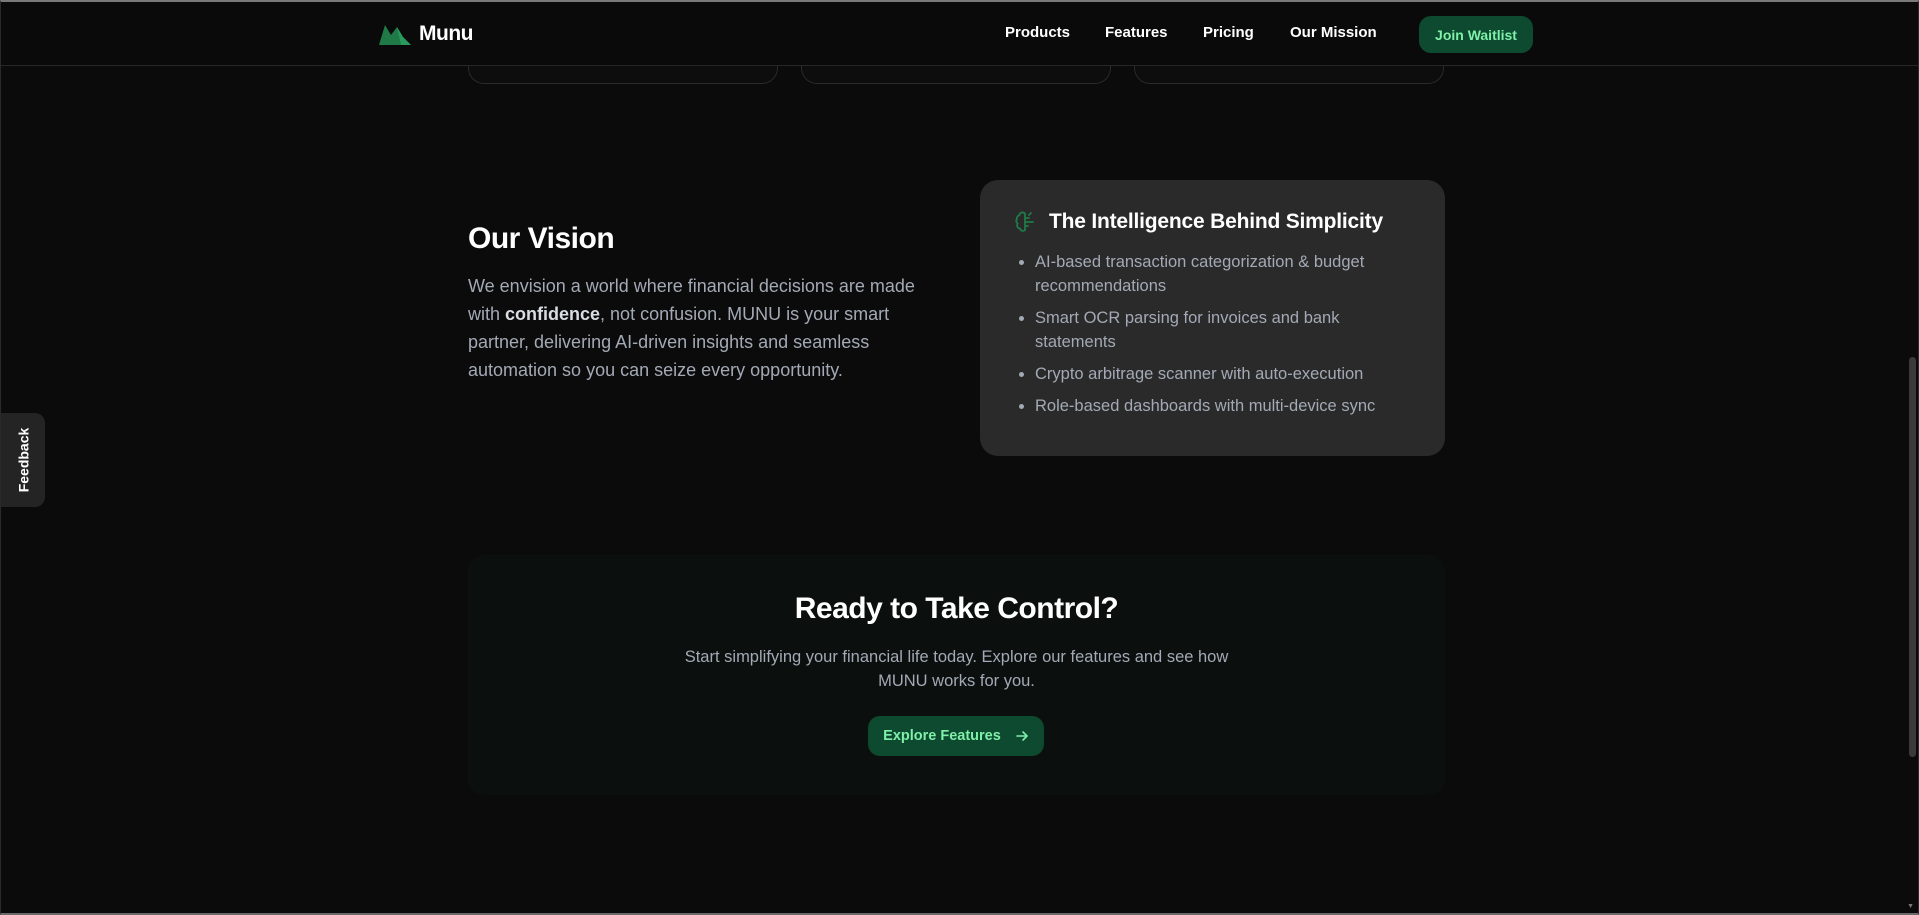  I want to click on nav-features: Features, so click(1136, 32).